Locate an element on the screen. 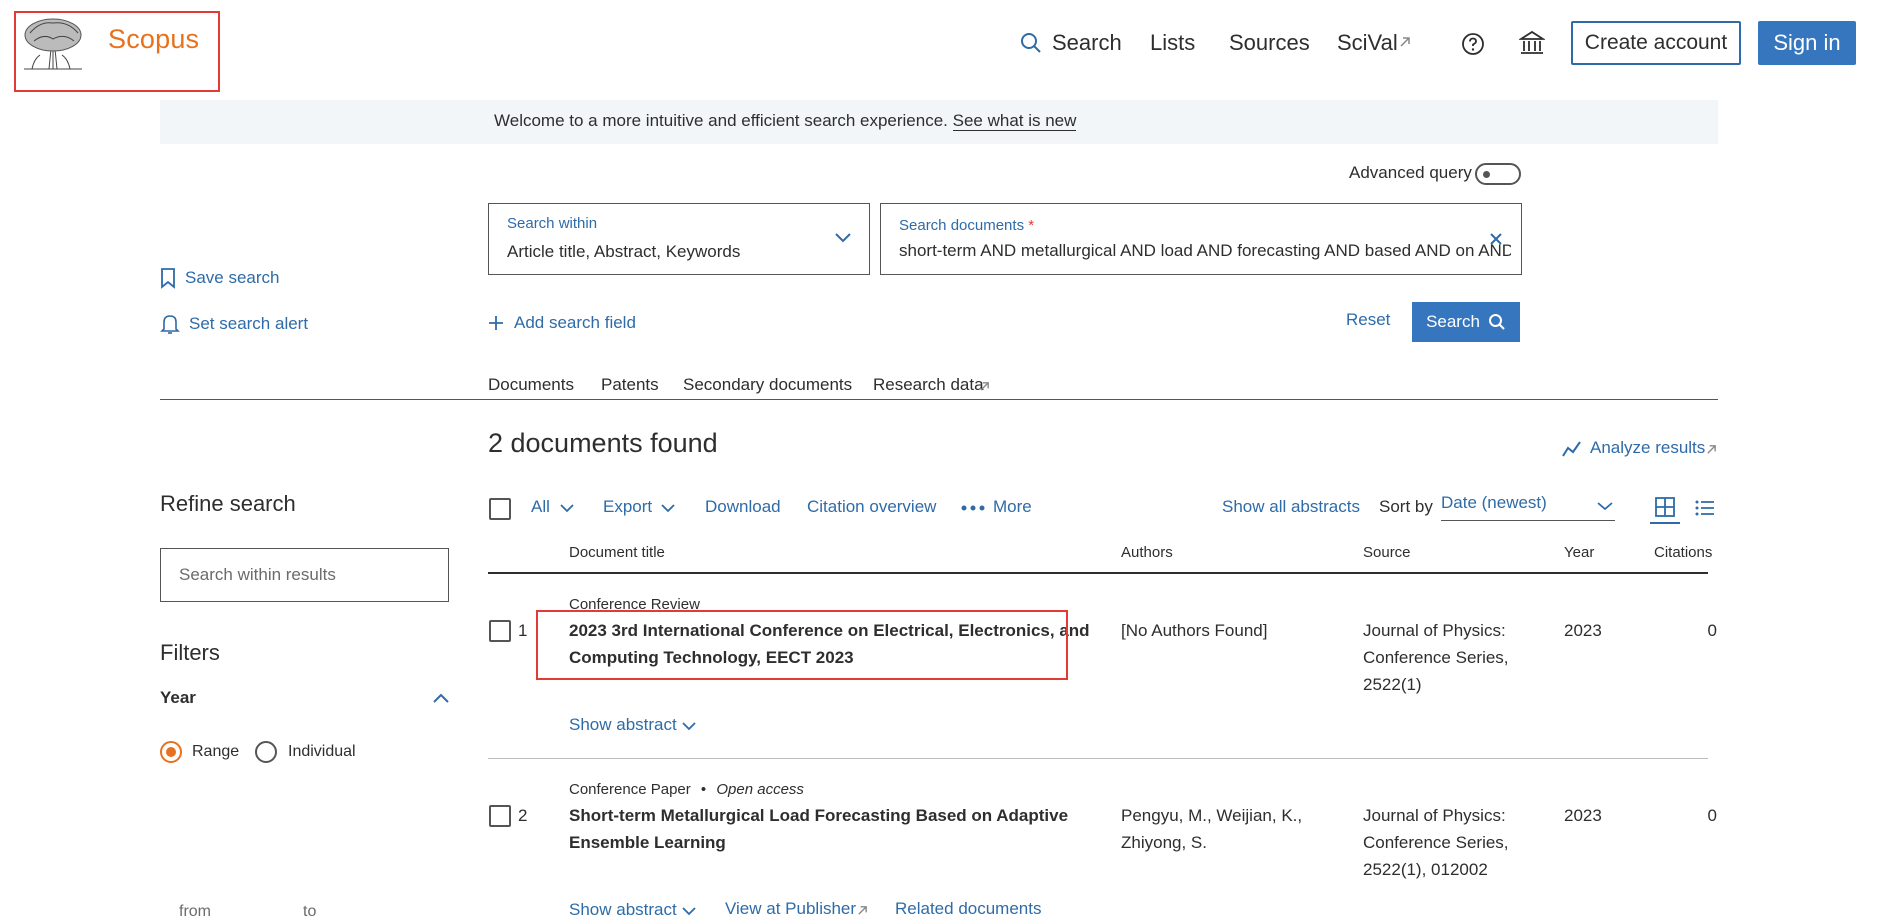 This screenshot has height=922, width=1878. search-documents-label-text: Search documents is located at coordinates (962, 225).